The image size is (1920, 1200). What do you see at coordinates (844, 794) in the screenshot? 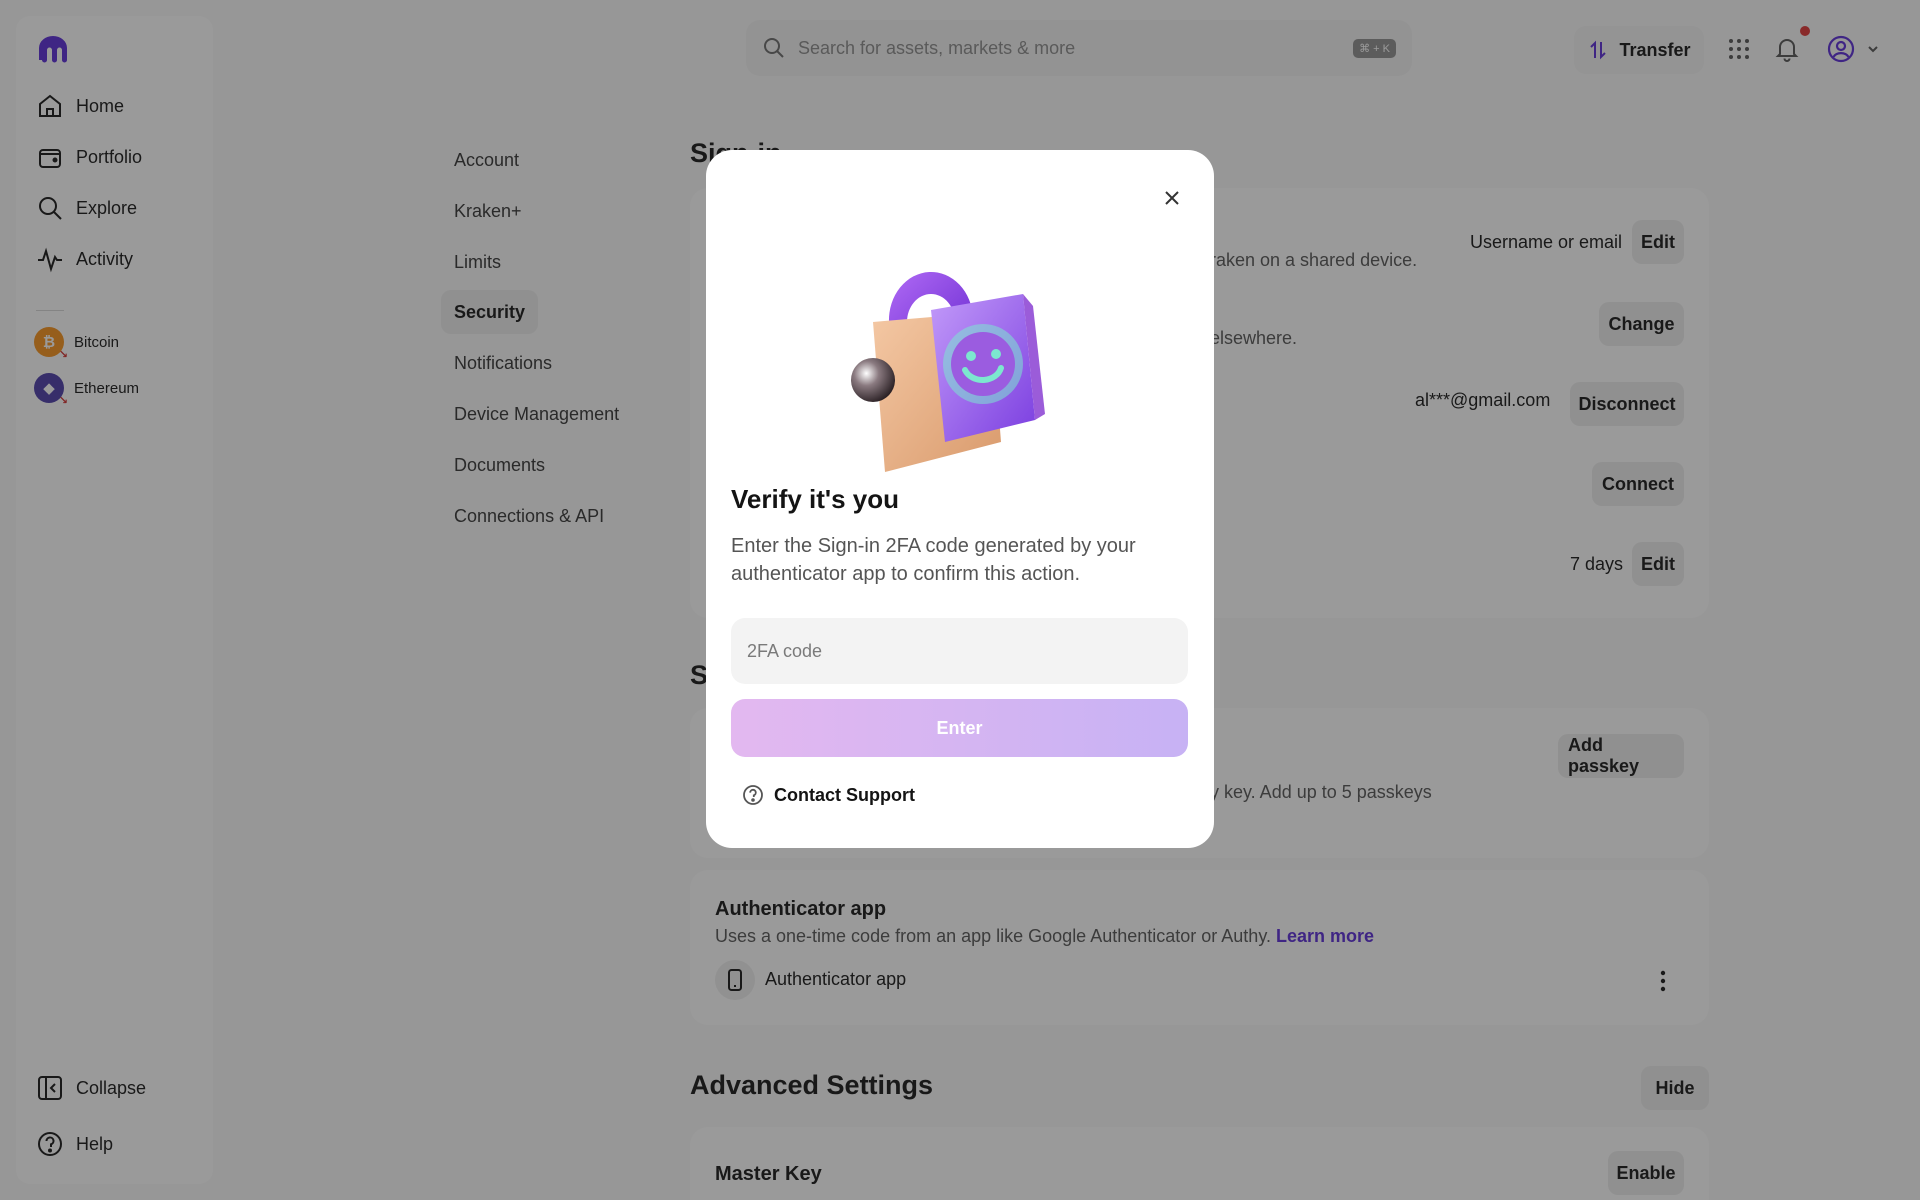
I see `contact-support-label: Contact Support` at bounding box center [844, 794].